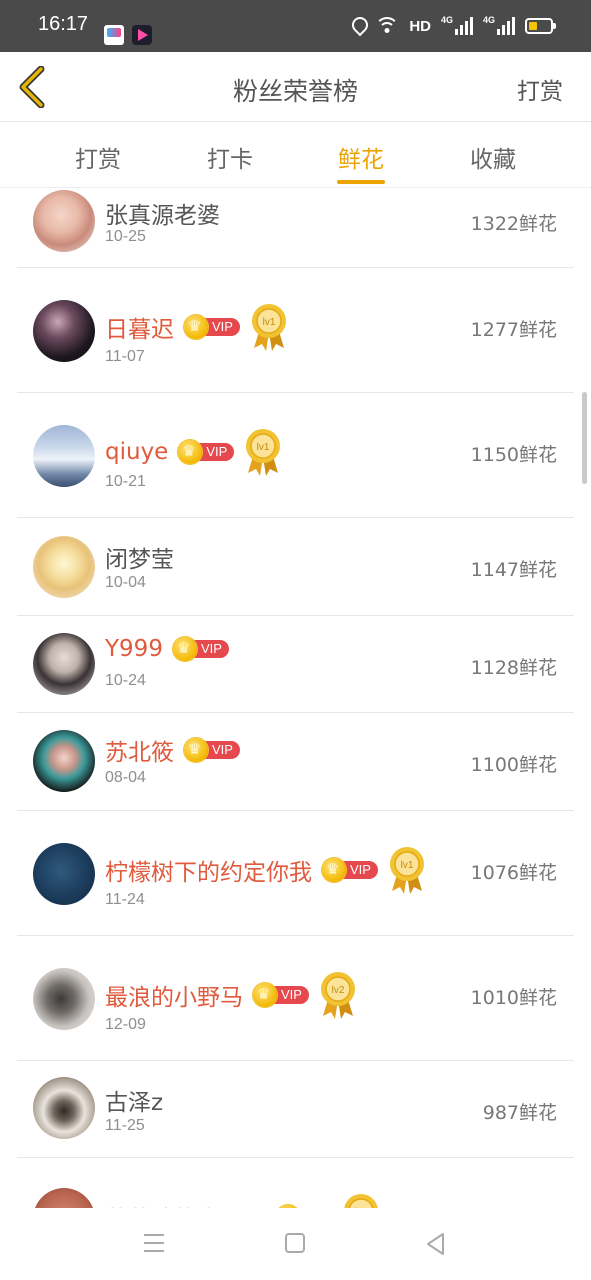 This screenshot has width=591, height=1280. What do you see at coordinates (125, 356) in the screenshot?
I see `date-label: 11-07` at bounding box center [125, 356].